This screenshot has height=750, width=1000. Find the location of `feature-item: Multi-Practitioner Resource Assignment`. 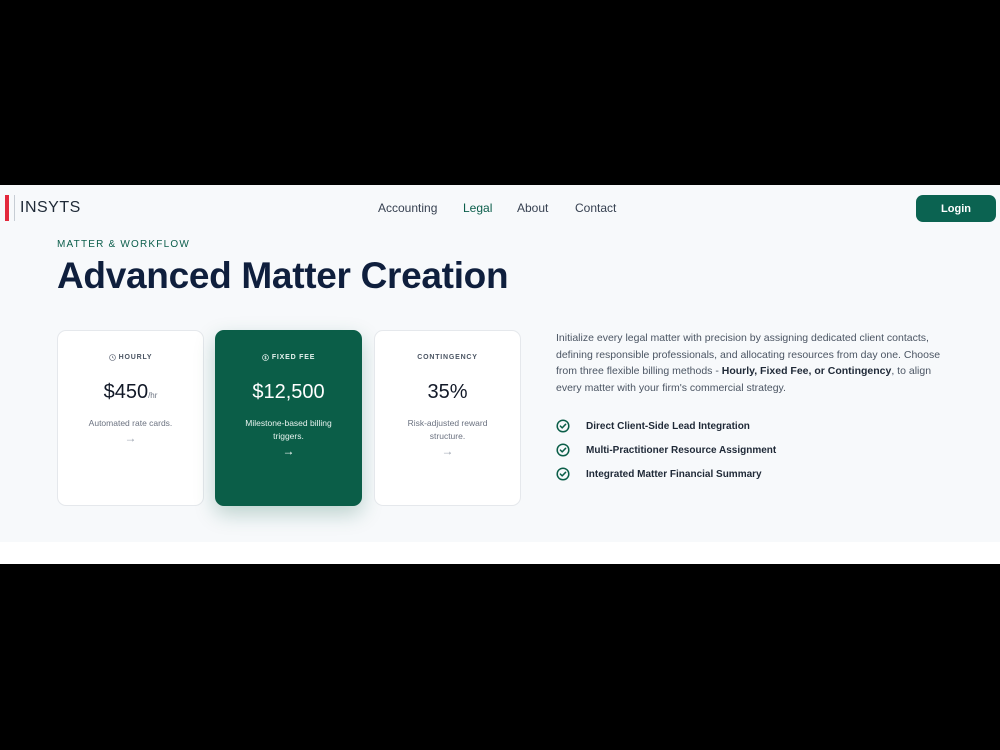

feature-item: Multi-Practitioner Resource Assignment is located at coordinates (666, 450).